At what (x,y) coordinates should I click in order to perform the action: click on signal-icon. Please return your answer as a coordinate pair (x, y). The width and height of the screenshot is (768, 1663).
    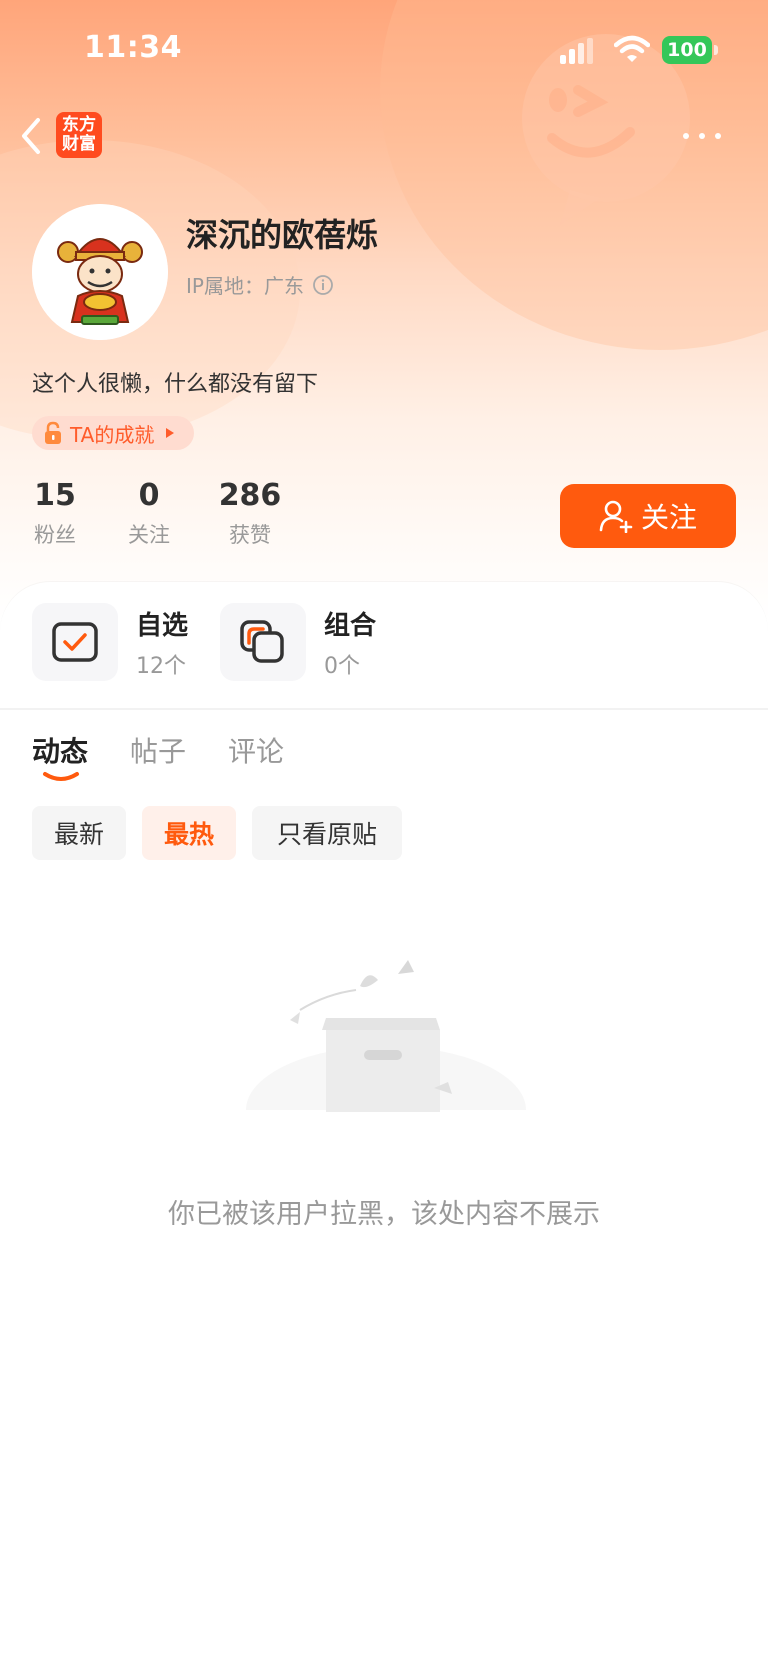
    Looking at the image, I should click on (576, 51).